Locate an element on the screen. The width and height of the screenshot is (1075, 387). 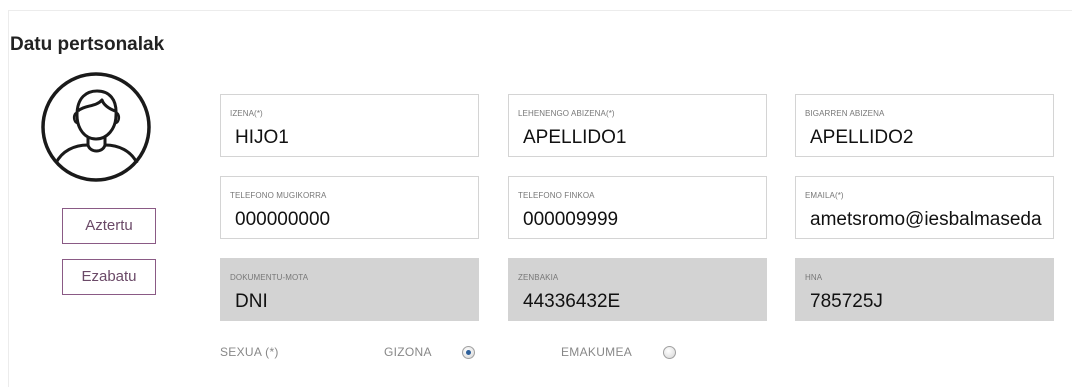
document-number-field: ZENBAKIA 44336432E is located at coordinates (637, 289).